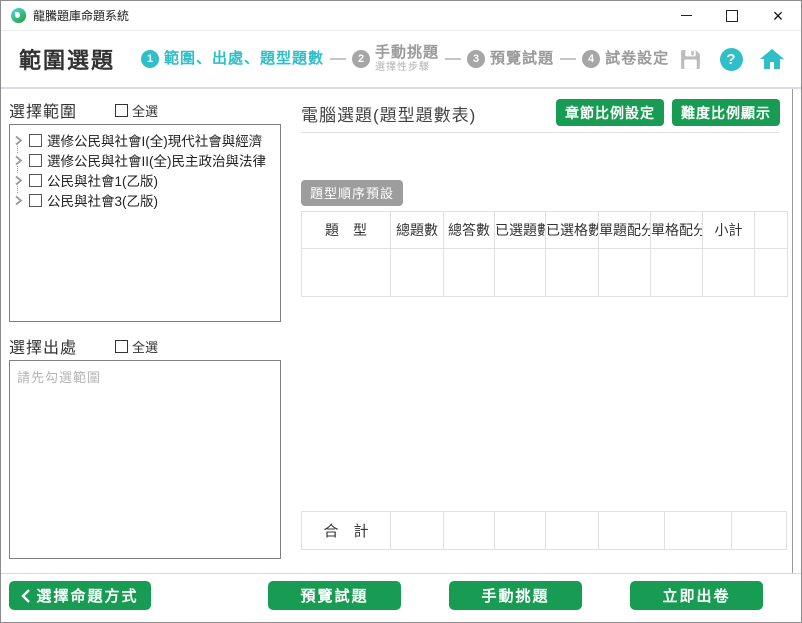 The height and width of the screenshot is (623, 802). What do you see at coordinates (122, 346) in the screenshot?
I see `source-select-all-checkbox` at bounding box center [122, 346].